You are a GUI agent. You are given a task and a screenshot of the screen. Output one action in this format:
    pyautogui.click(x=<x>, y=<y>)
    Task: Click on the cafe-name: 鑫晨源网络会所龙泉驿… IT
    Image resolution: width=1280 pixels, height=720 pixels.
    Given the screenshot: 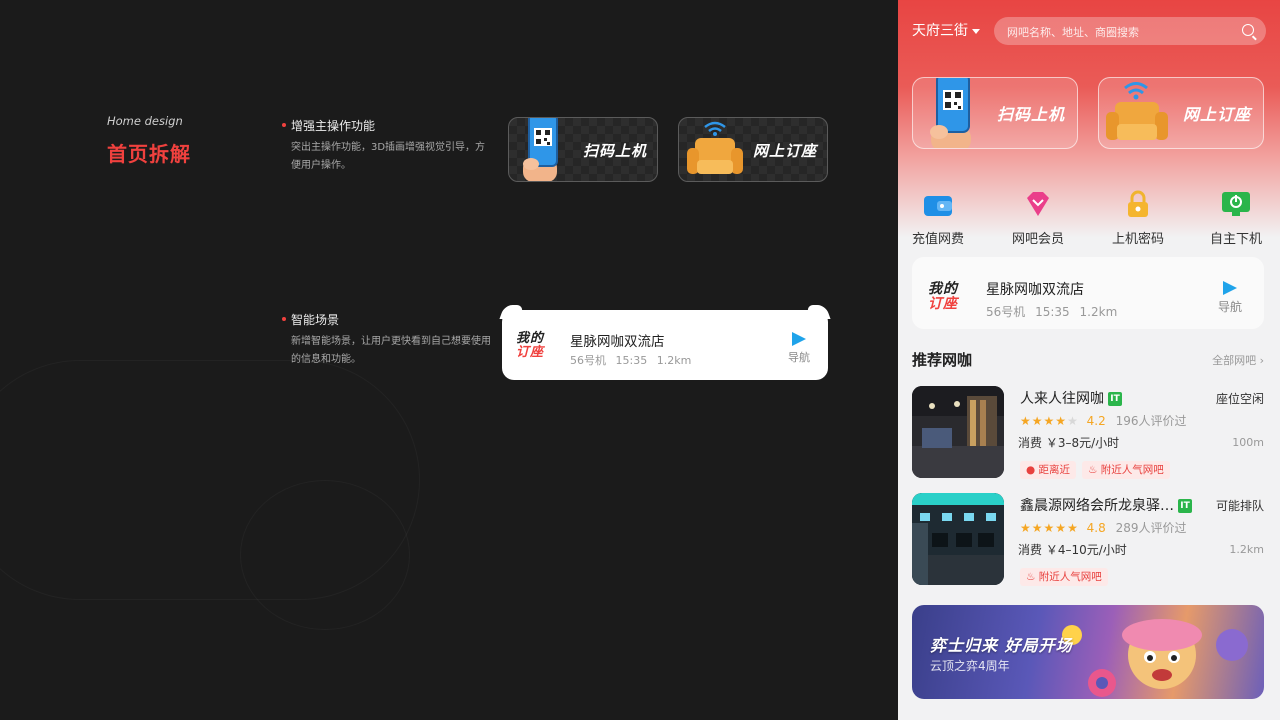 What is the action you would take?
    pyautogui.click(x=1106, y=505)
    